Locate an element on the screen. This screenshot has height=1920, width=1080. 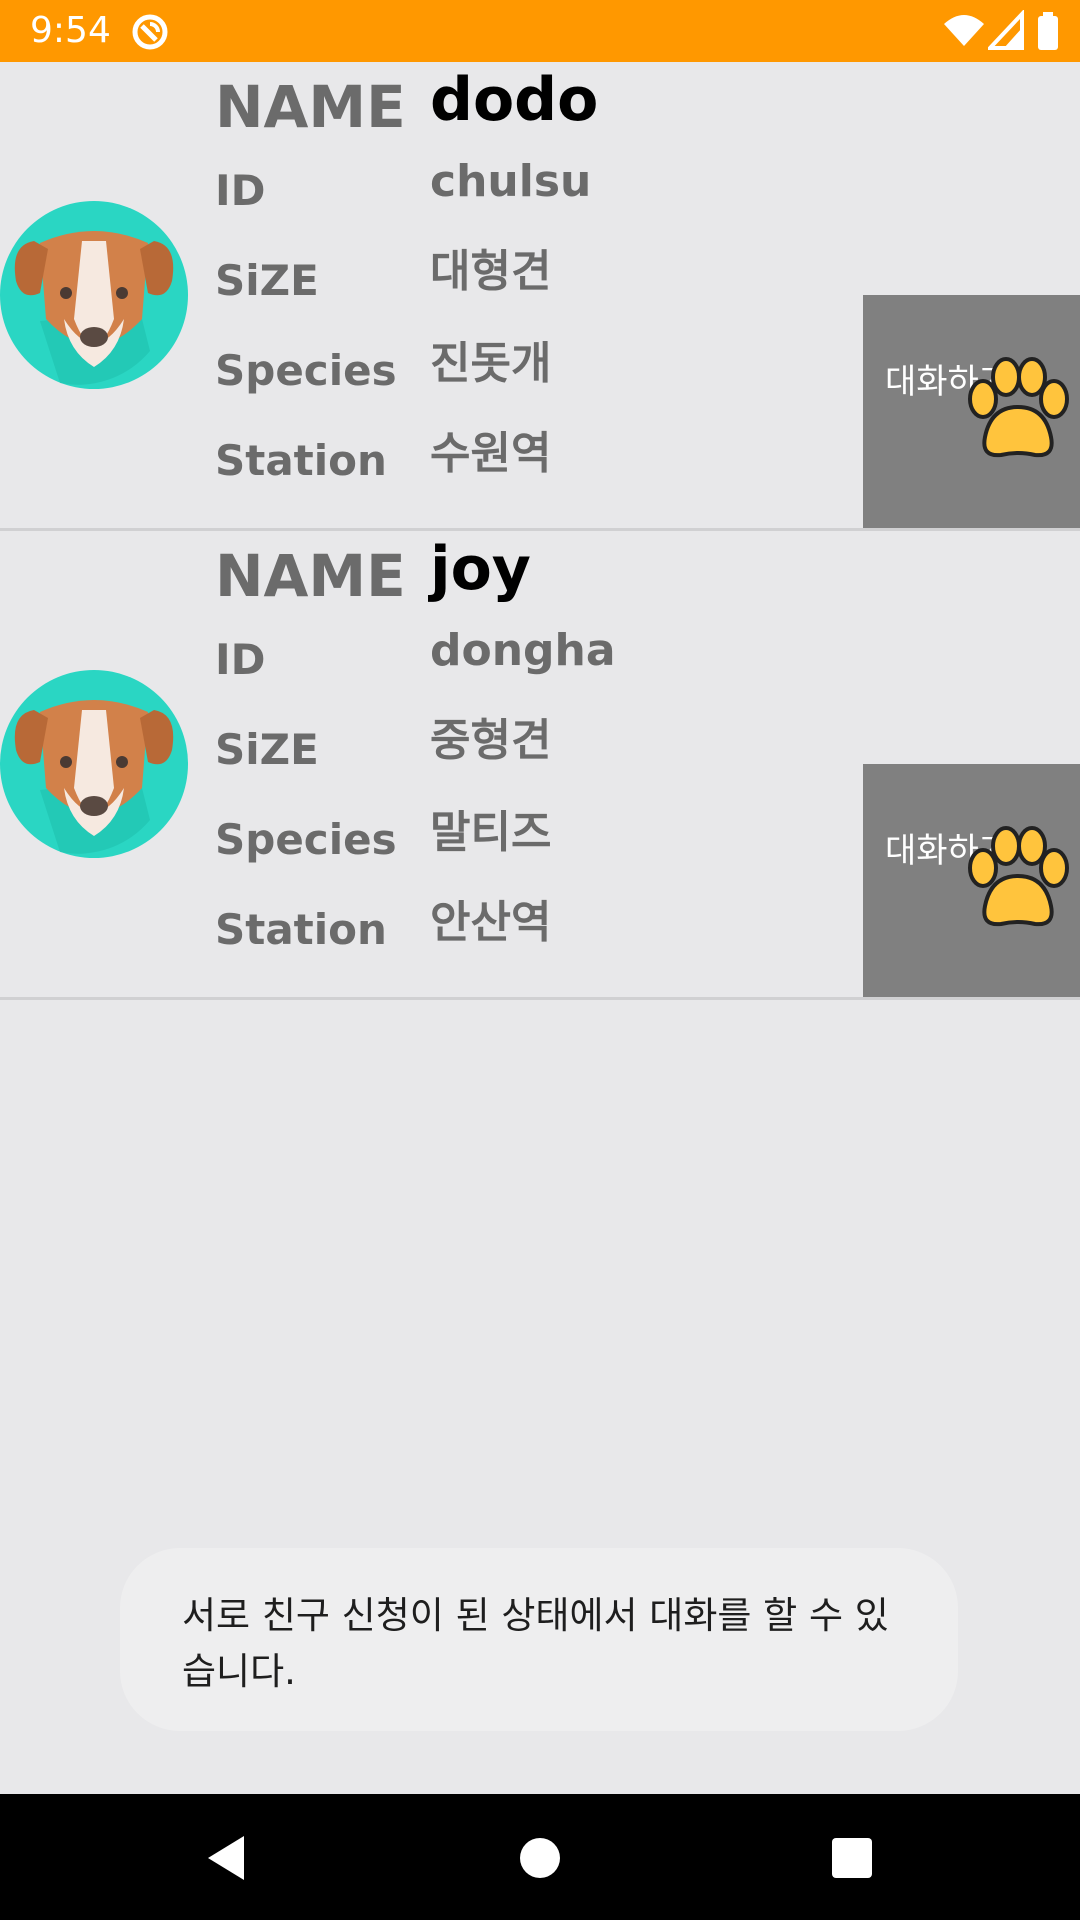
sync-icon is located at coordinates (150, 32).